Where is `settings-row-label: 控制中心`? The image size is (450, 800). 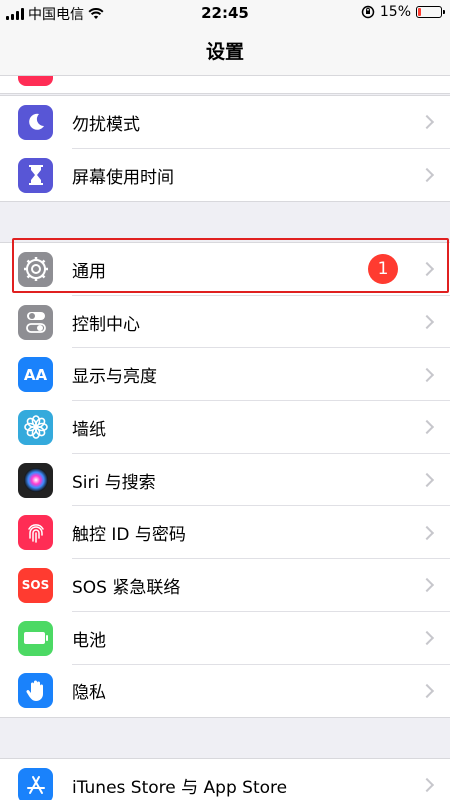
settings-row-label: 控制中心 is located at coordinates (106, 324).